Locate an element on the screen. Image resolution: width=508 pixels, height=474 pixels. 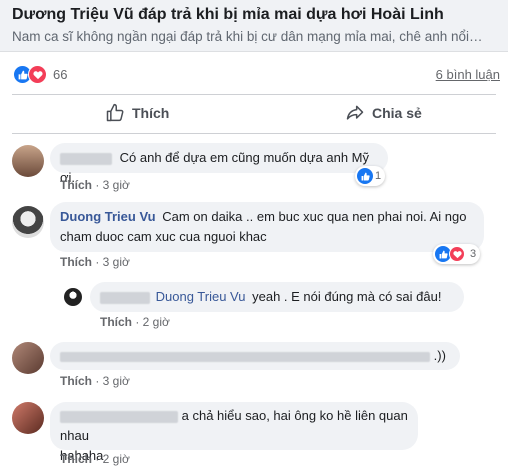
reaction-stats-bar: 66 6 bình luận is located at coordinates (254, 74).